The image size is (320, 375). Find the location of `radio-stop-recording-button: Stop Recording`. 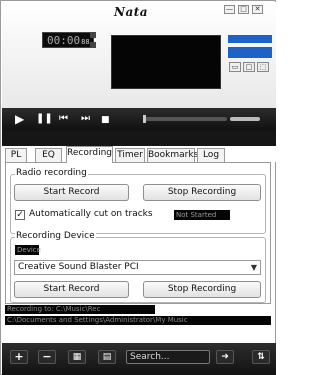

radio-stop-recording-button: Stop Recording is located at coordinates (202, 192).